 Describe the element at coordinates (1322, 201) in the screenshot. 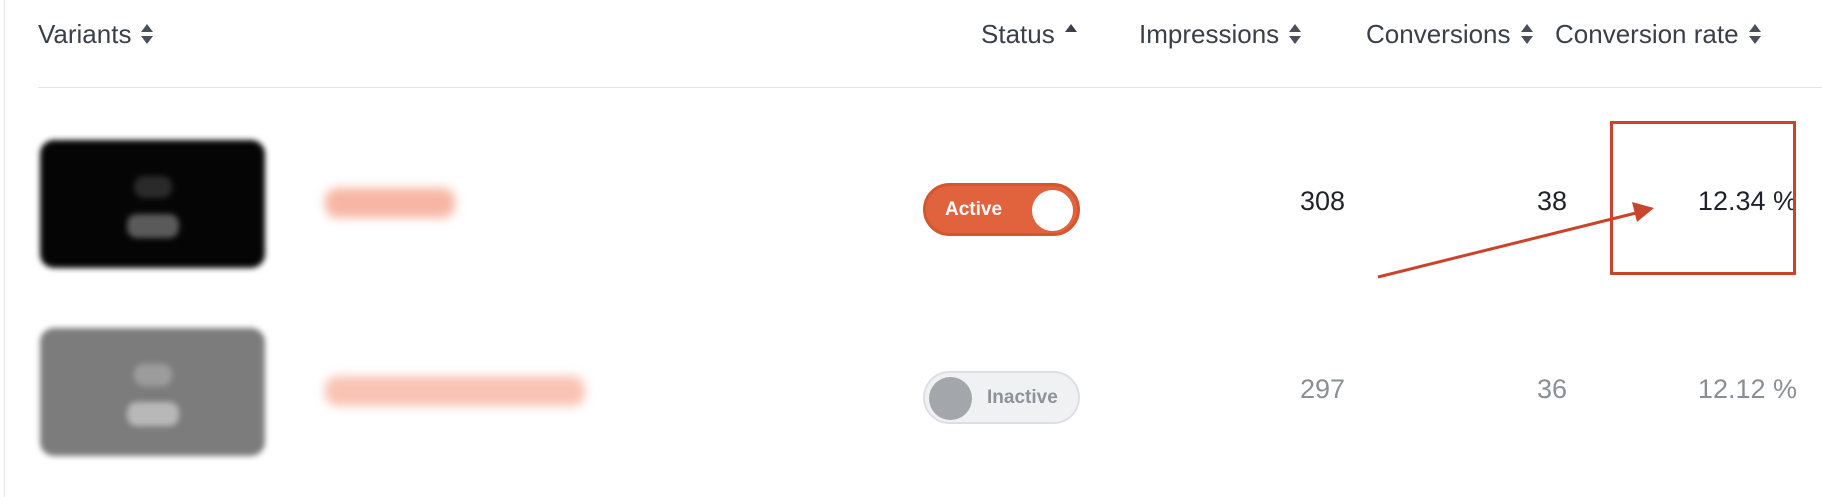

I see `impressions-value: 308` at that location.